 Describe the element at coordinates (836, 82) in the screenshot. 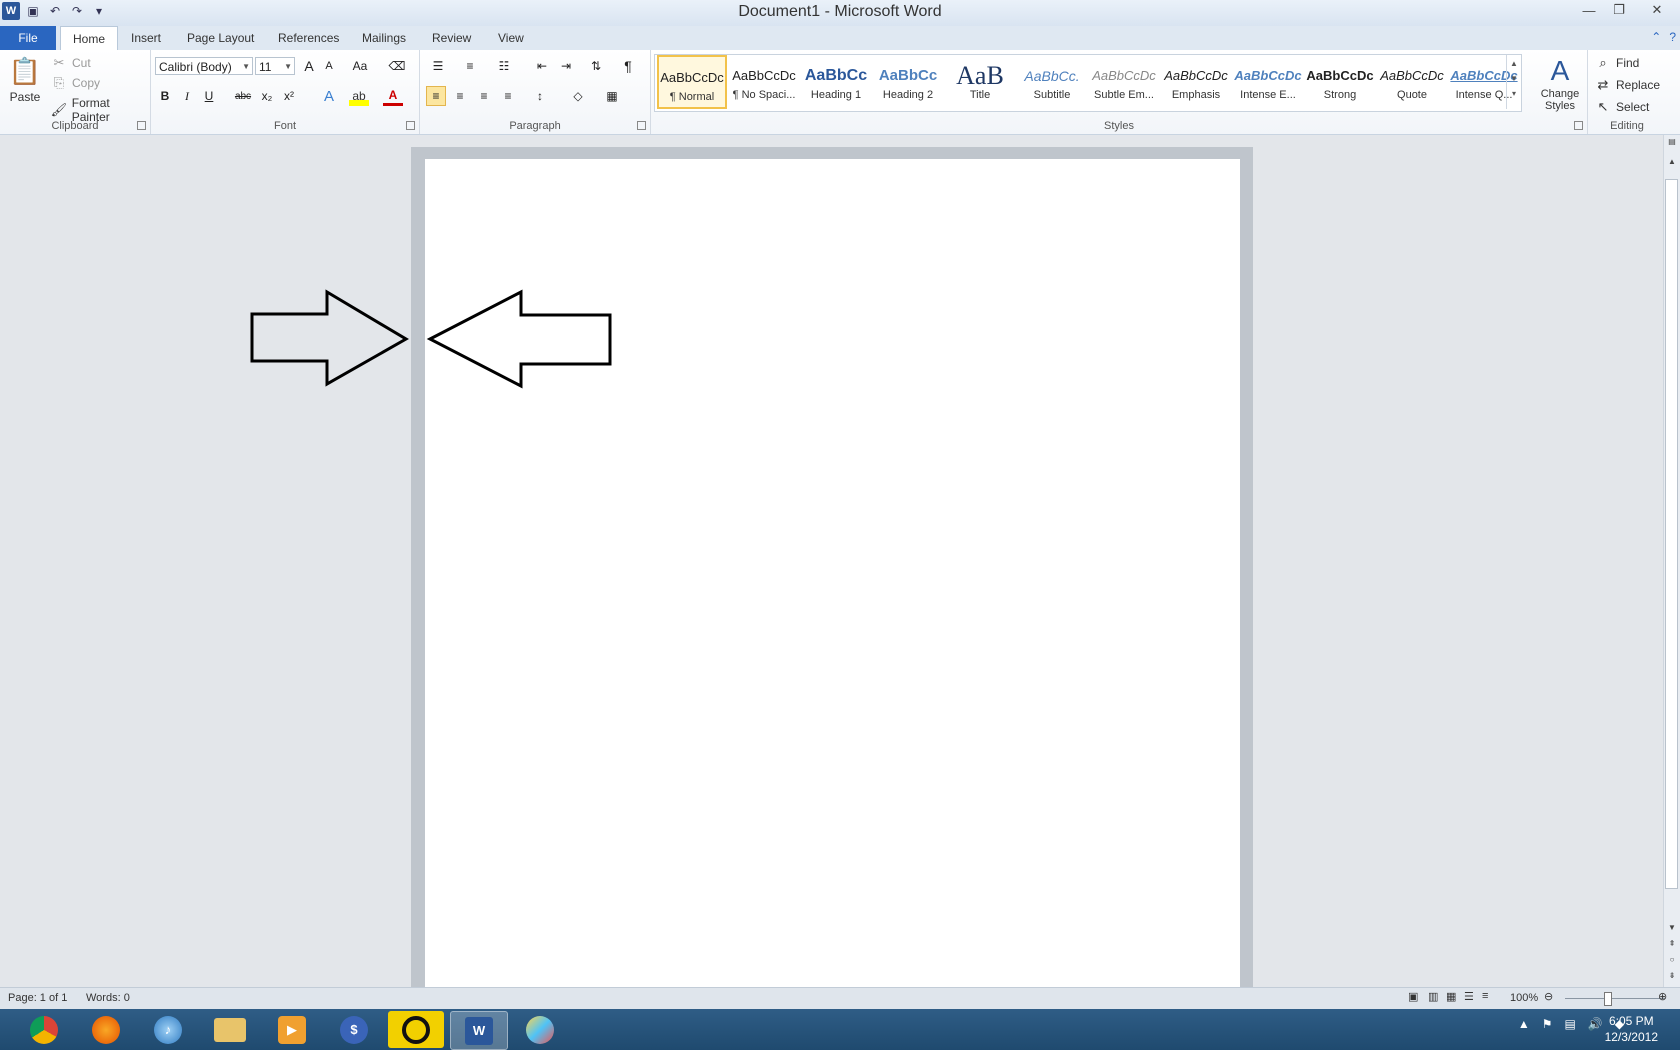

I see `style-heading-1: AaBbCc Heading 1` at that location.